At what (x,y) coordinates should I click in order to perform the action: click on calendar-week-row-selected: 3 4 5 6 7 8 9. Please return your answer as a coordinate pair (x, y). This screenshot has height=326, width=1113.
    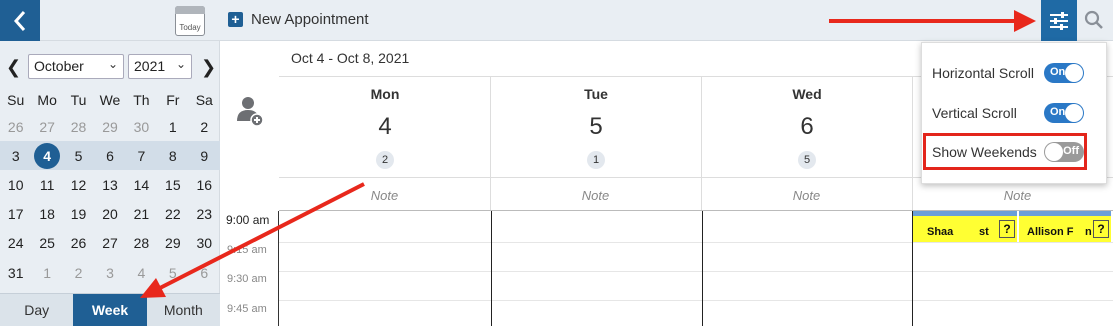
    Looking at the image, I should click on (110, 156).